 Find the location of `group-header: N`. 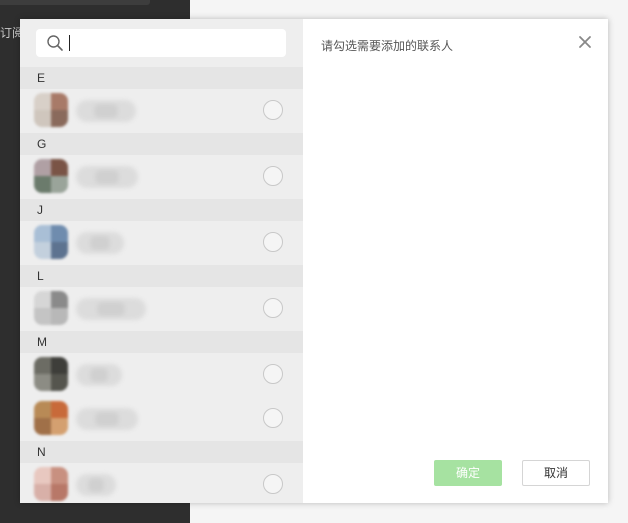

group-header: N is located at coordinates (161, 452).